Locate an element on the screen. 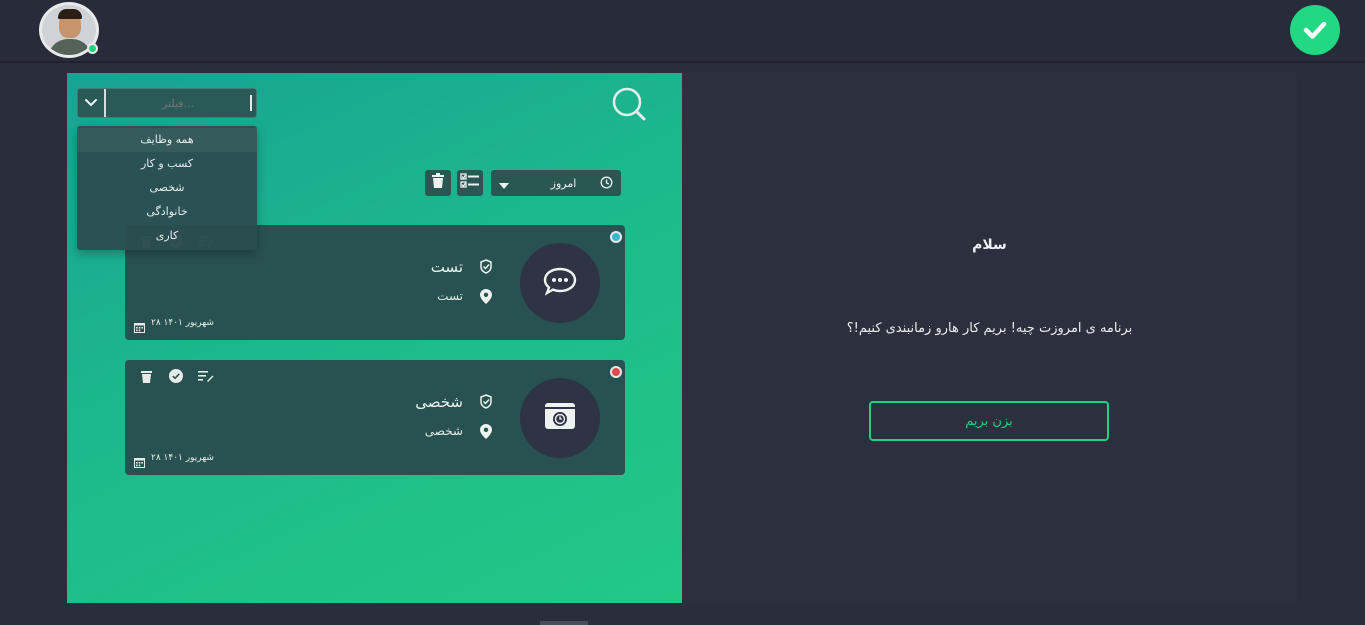 This screenshot has height=625, width=1365. avatar-hair is located at coordinates (70, 14).